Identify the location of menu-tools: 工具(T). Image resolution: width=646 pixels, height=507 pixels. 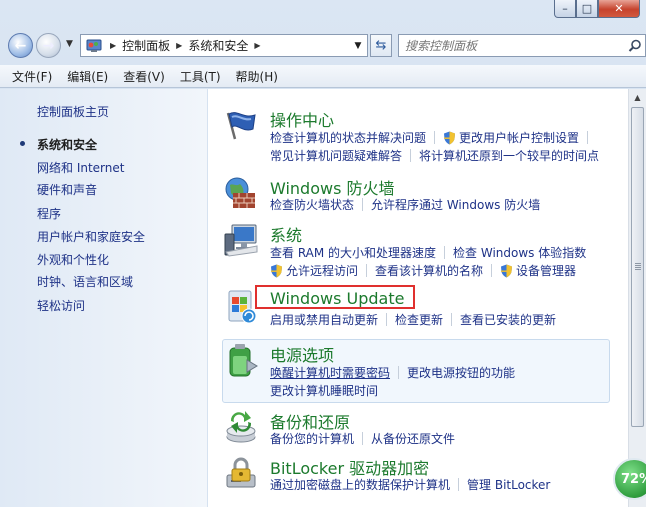
(200, 76).